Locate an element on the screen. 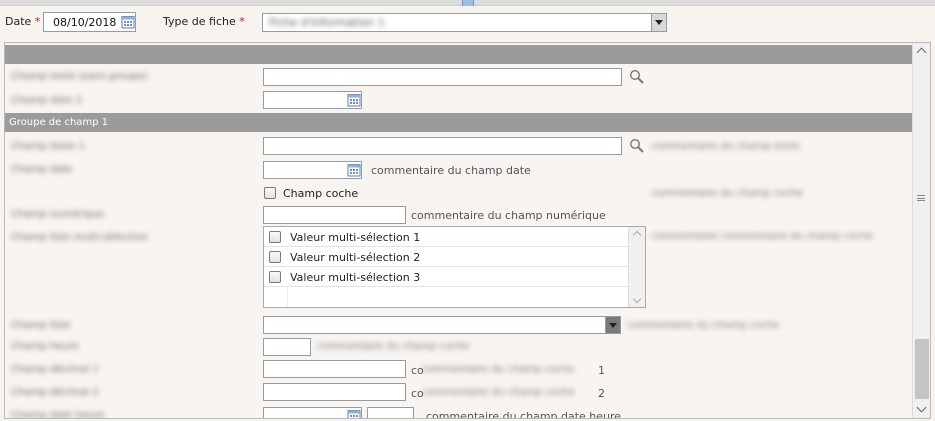  field-label: Champ liste is located at coordinates (41, 325).